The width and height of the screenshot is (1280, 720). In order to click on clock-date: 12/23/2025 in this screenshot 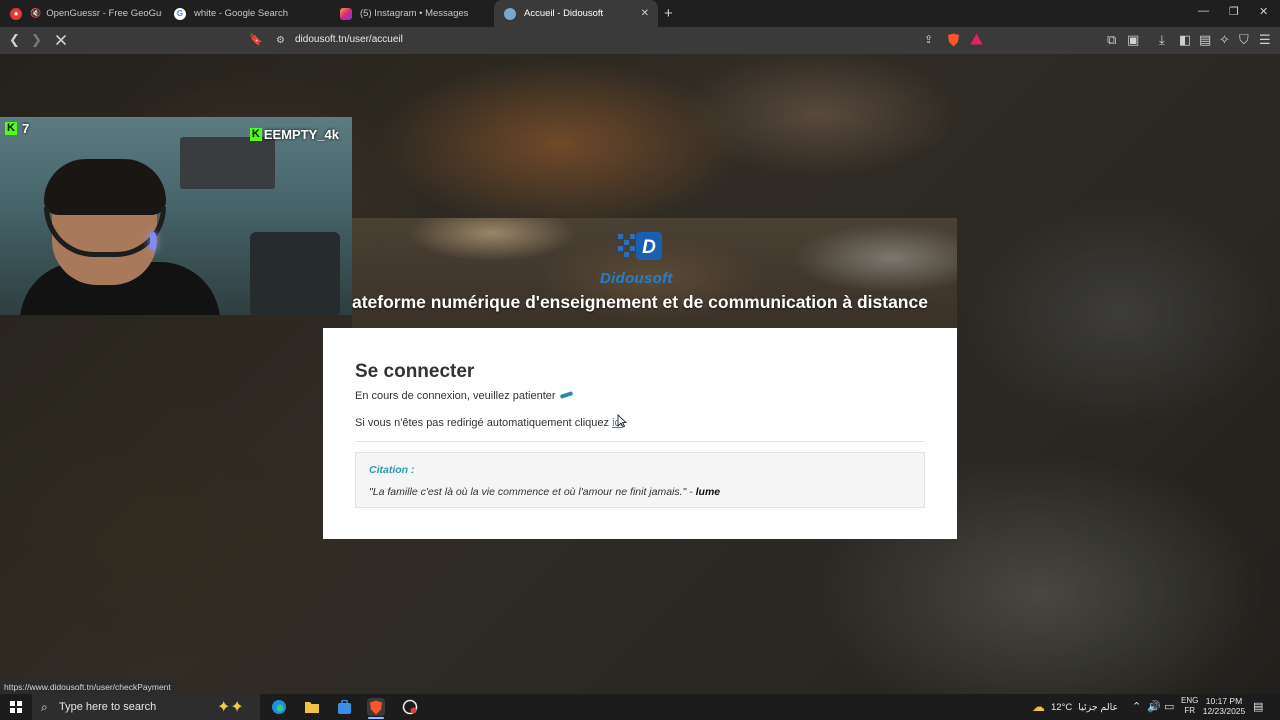, I will do `click(1224, 711)`.